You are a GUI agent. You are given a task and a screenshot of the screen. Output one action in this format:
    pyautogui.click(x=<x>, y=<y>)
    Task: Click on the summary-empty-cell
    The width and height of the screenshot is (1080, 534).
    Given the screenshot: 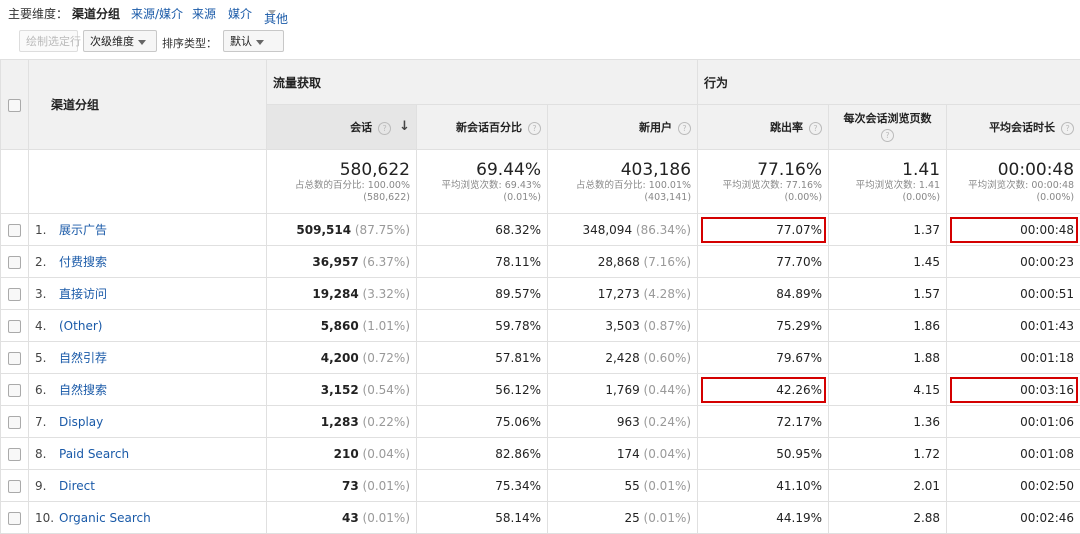 What is the action you would take?
    pyautogui.click(x=147, y=181)
    